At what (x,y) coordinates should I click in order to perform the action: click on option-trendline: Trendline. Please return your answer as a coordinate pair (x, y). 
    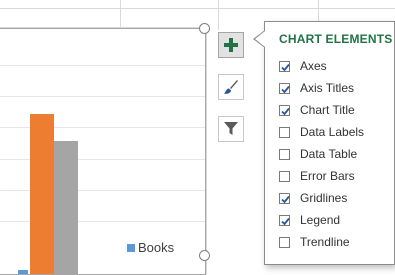
    Looking at the image, I should click on (321, 242).